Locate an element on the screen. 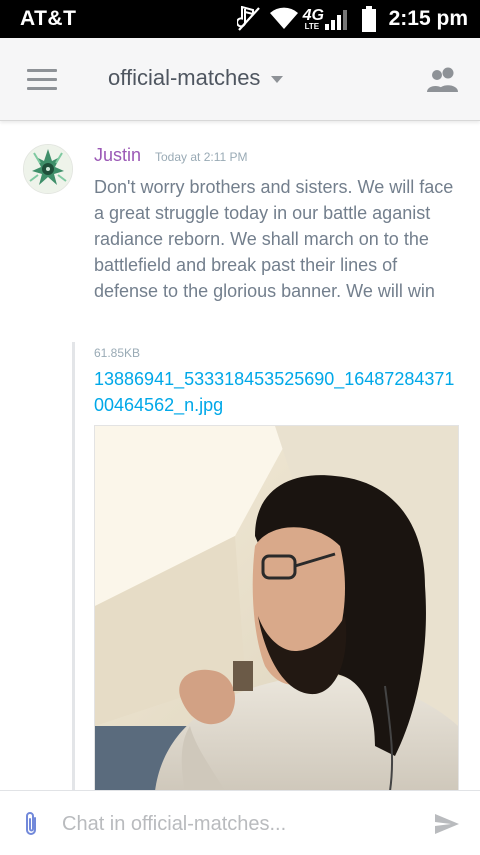 The width and height of the screenshot is (480, 855). channel-selector: official-matches is located at coordinates (196, 78).